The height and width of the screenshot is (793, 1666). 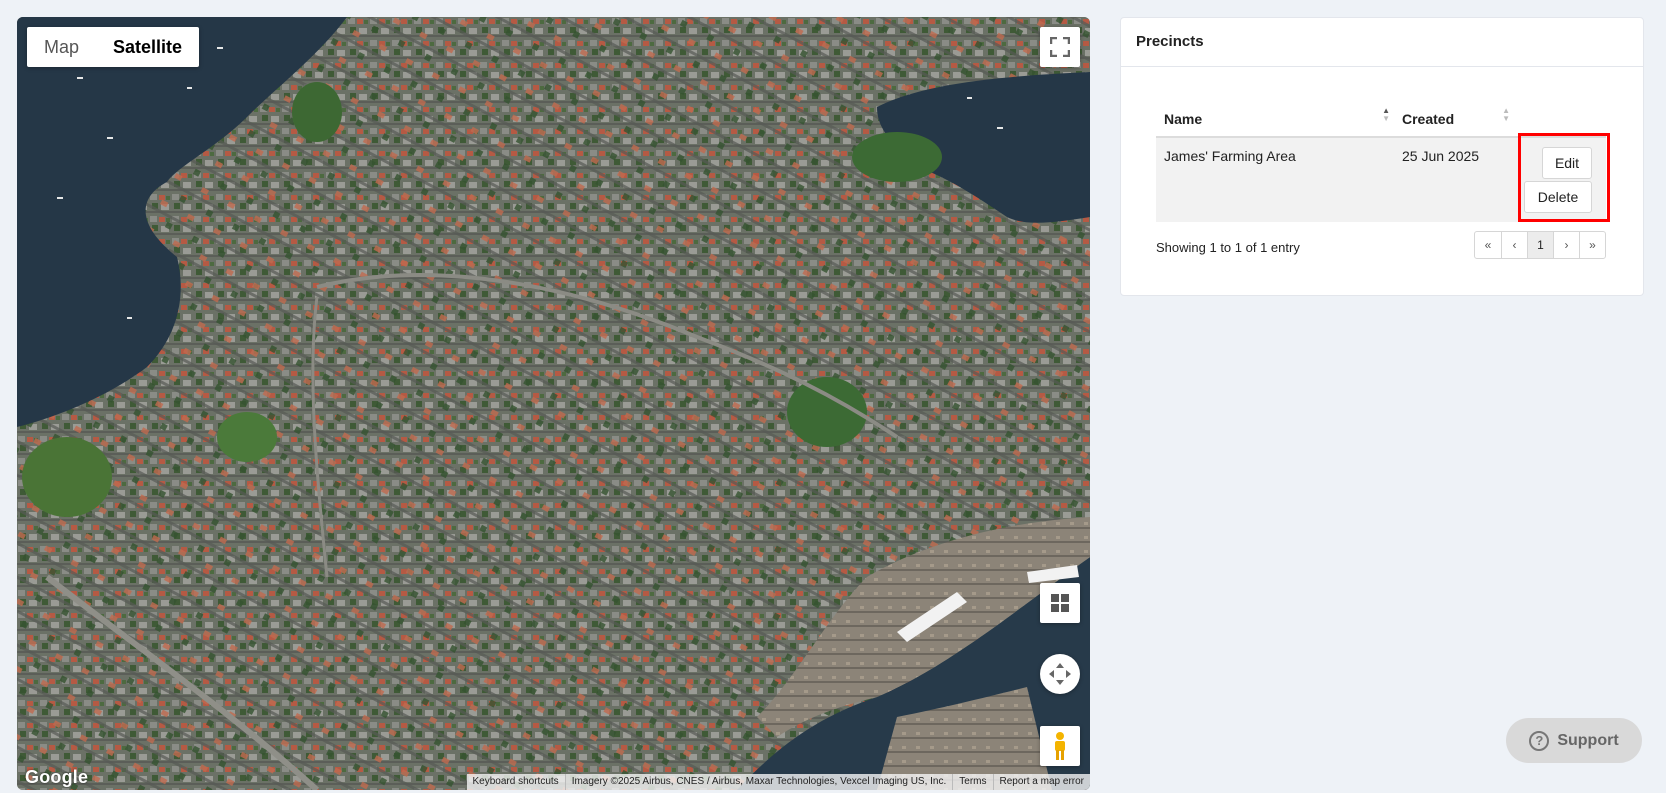 I want to click on cell-created: 25 Jun 2025, so click(x=1441, y=156).